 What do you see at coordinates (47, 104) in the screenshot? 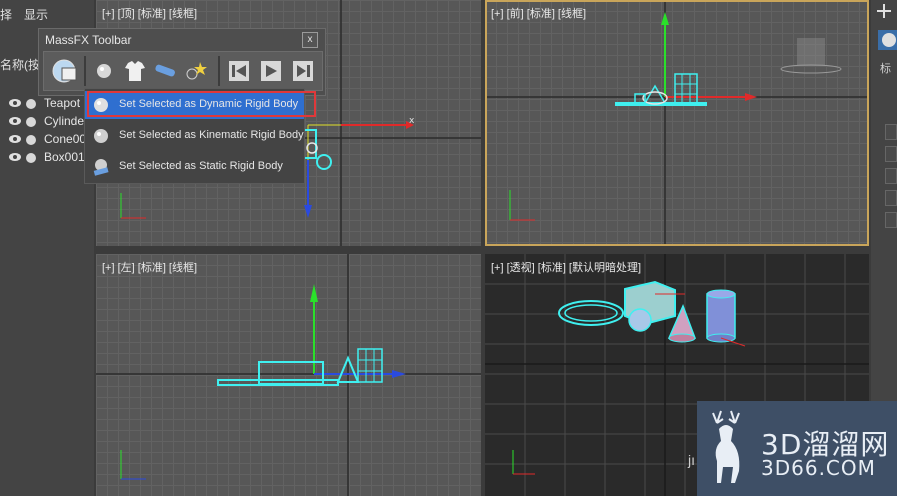
I see `scene-row-teapot: Teapot` at bounding box center [47, 104].